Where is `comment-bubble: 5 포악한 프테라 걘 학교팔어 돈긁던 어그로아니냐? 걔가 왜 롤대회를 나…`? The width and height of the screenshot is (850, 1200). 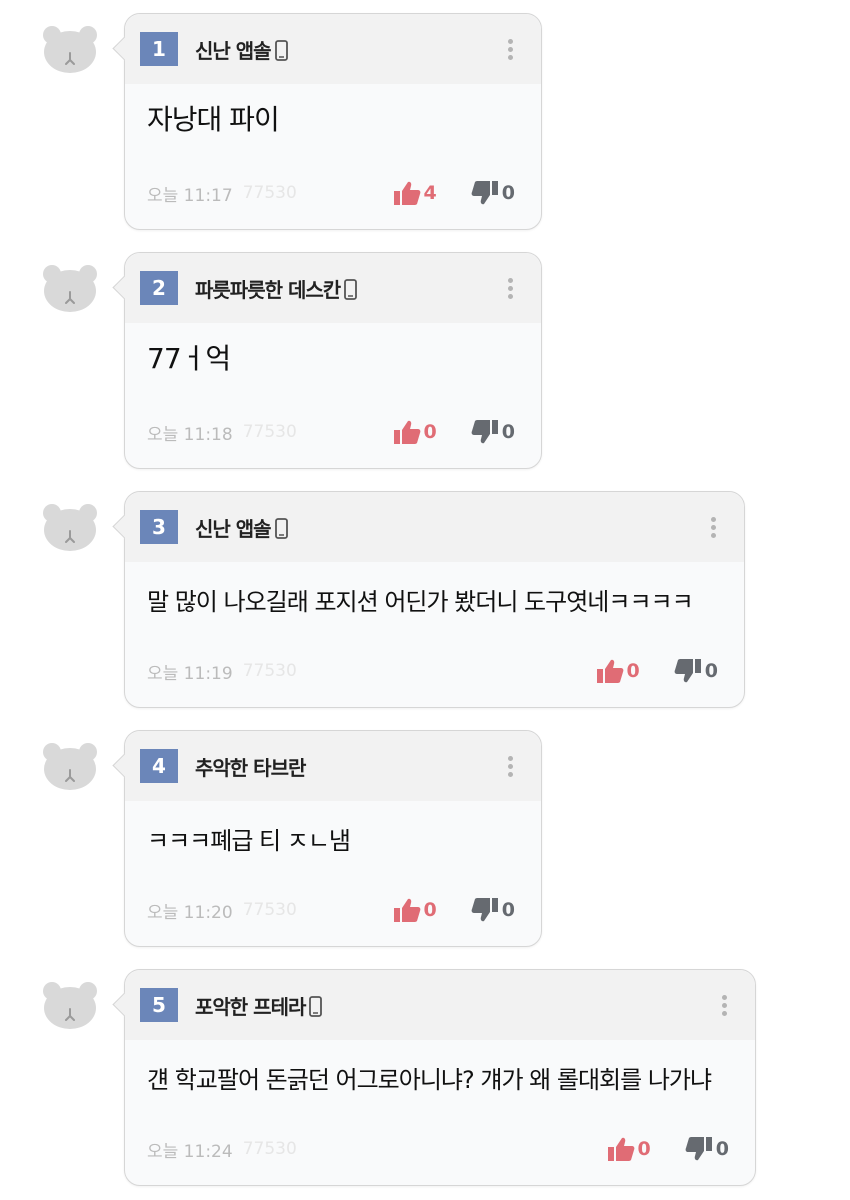 comment-bubble: 5 포악한 프테라 걘 학교팔어 돈긁던 어그로아니냐? 걔가 왜 롤대회를 나… is located at coordinates (434, 1077).